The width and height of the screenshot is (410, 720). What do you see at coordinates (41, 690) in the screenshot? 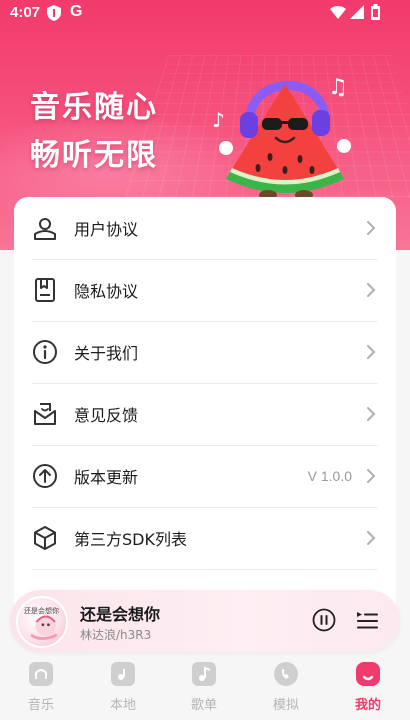
I see `nav-tab-music: 音乐` at bounding box center [41, 690].